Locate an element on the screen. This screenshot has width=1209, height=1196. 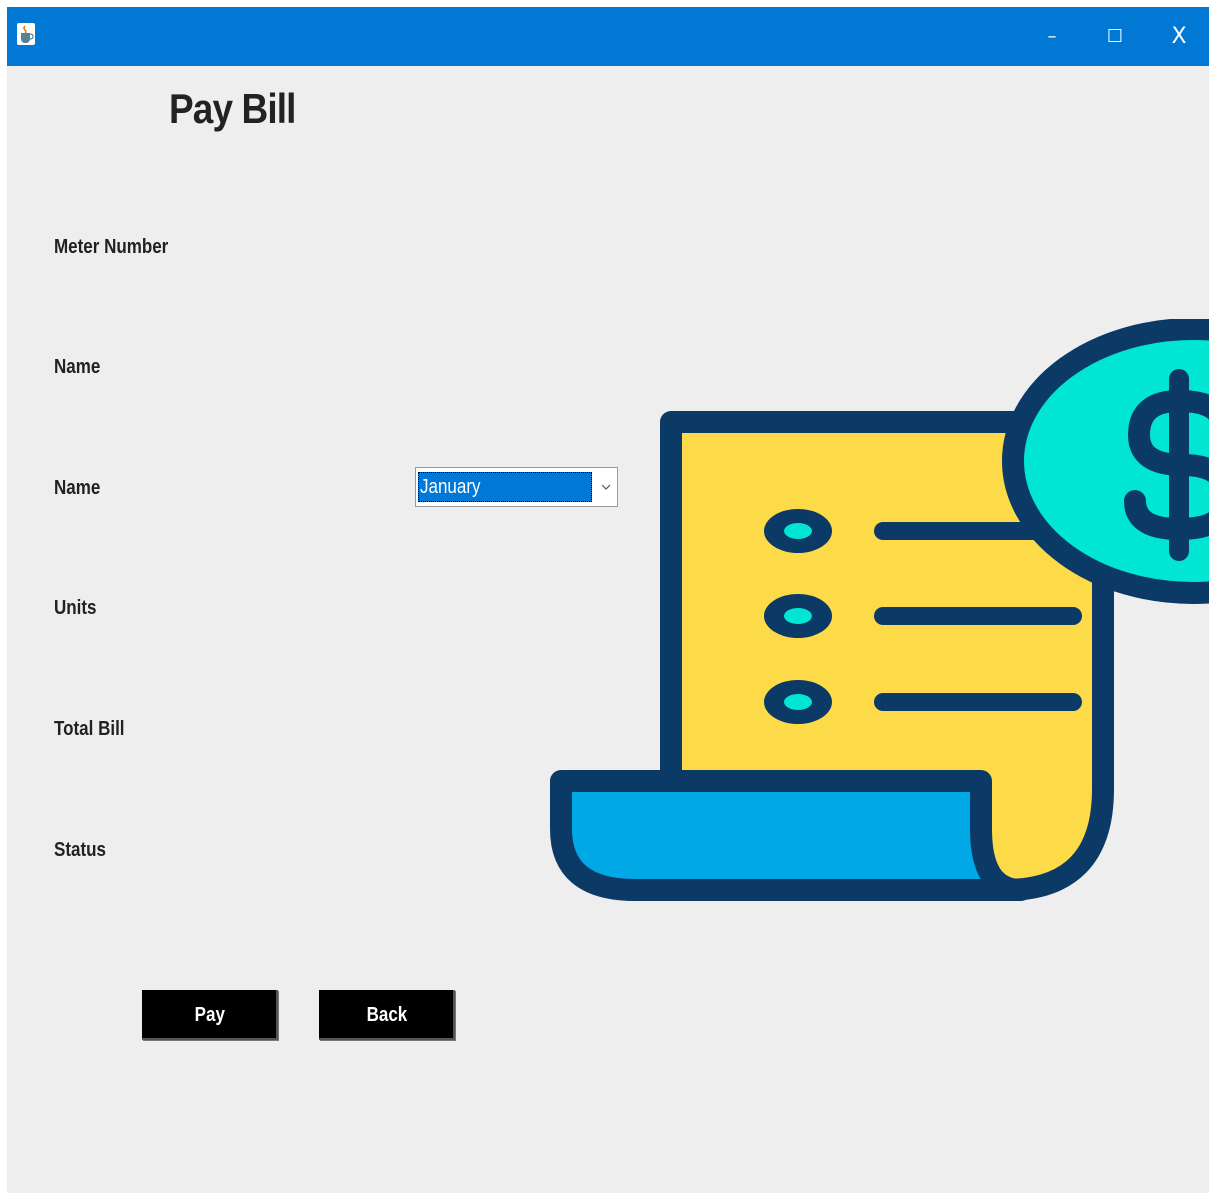
pay-button: Pay is located at coordinates (210, 1015).